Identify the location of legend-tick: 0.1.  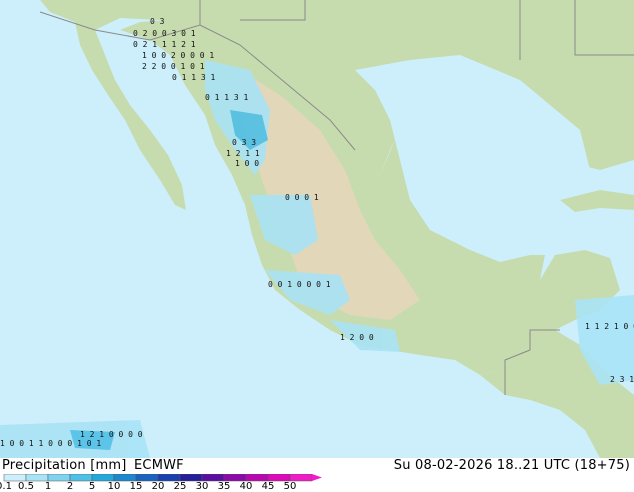
(6, 486).